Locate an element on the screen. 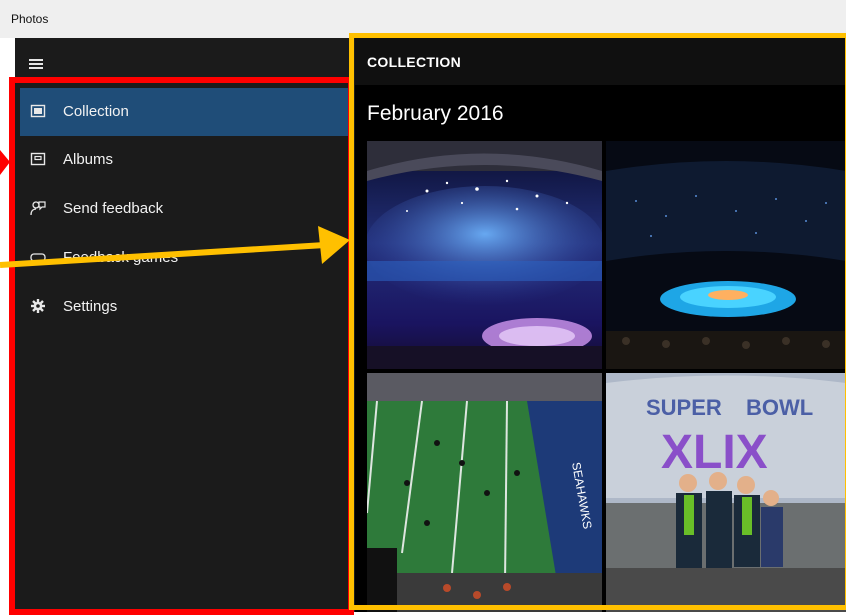 The height and width of the screenshot is (615, 846). window-title: Photos is located at coordinates (30, 19).